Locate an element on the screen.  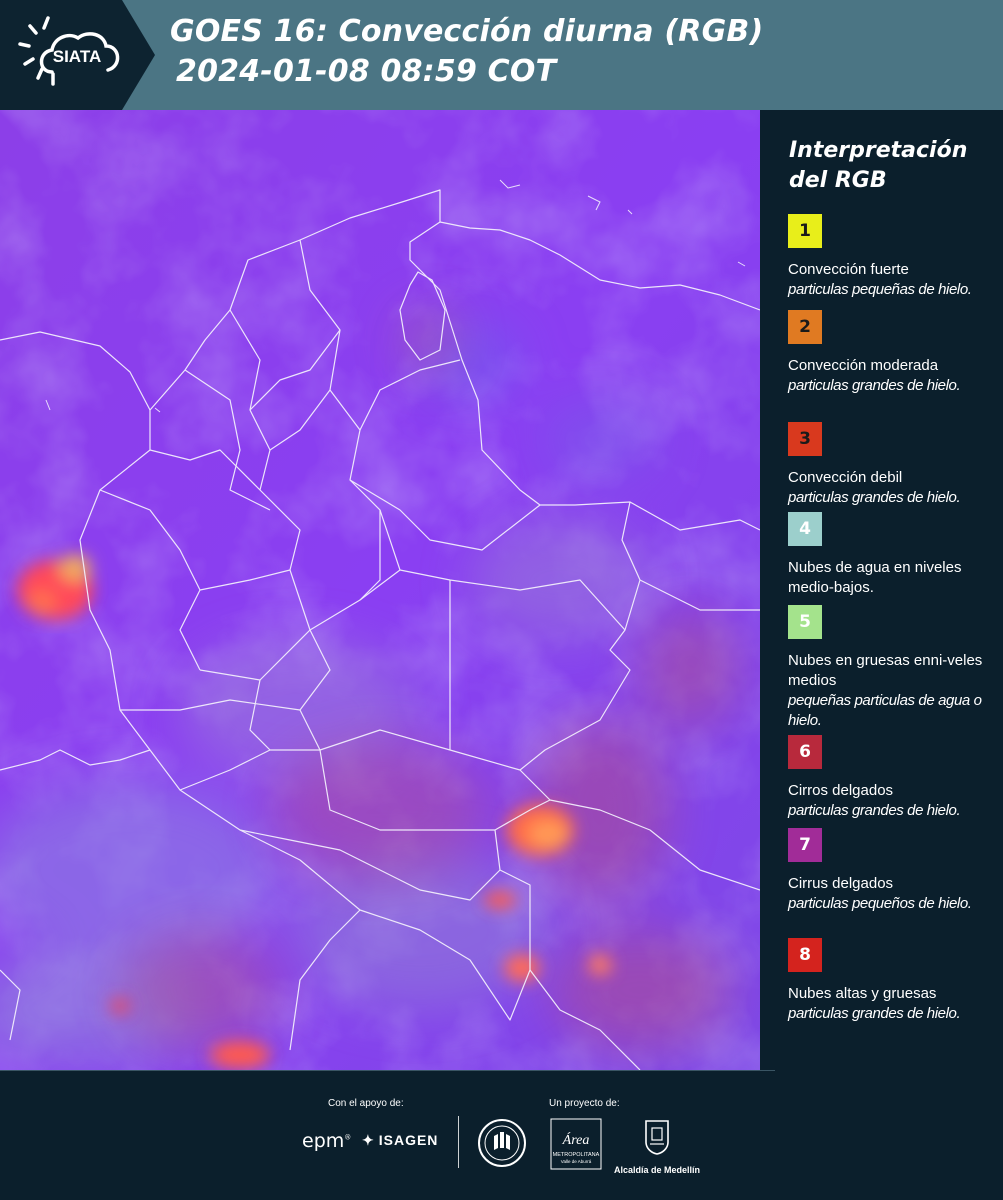
legend-item-4: 4 Nubes de agua en niveles medio-bajos. is located at coordinates (893, 555).